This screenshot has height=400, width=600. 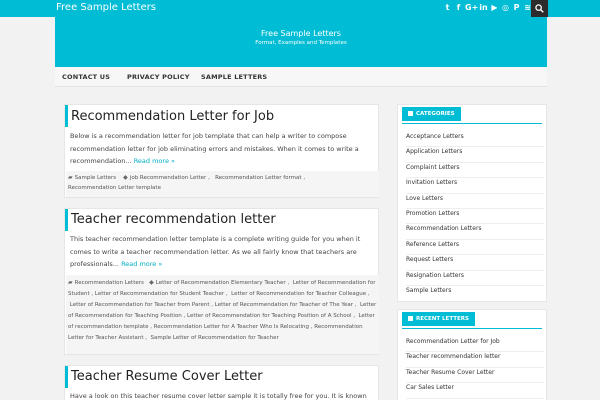 What do you see at coordinates (475, 263) in the screenshot?
I see `category-link: Request Letters` at bounding box center [475, 263].